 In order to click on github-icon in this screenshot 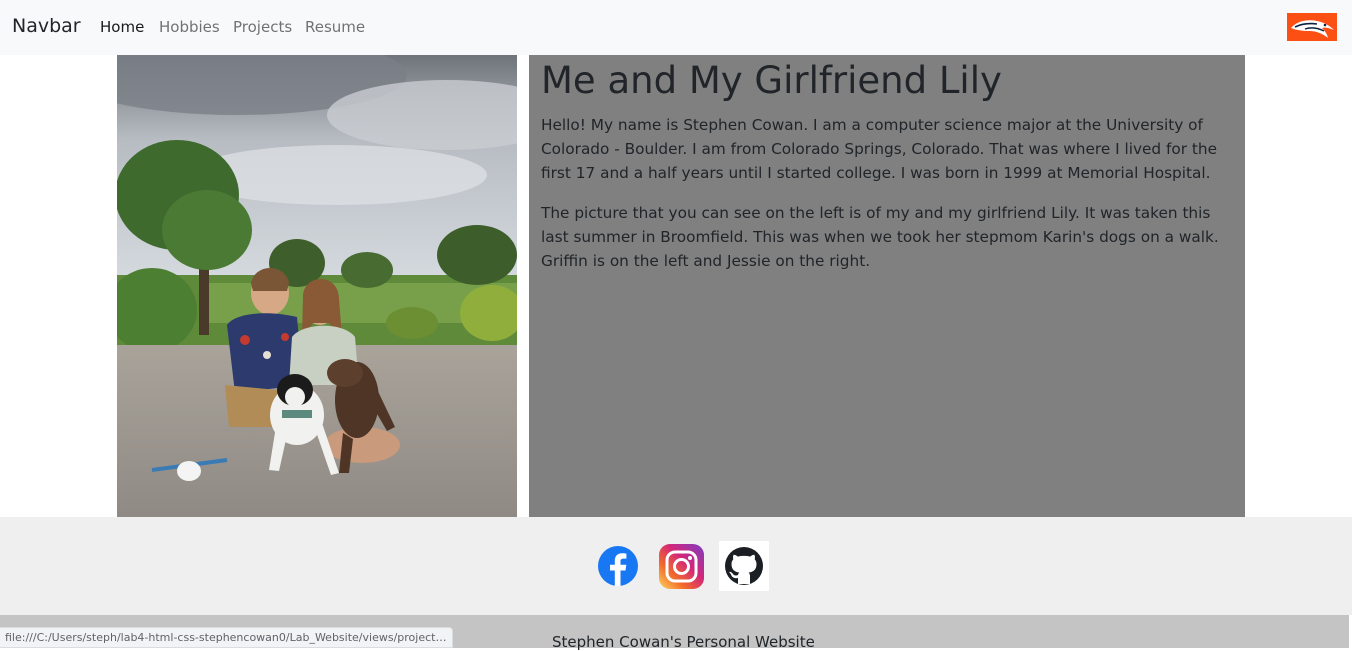, I will do `click(744, 566)`.